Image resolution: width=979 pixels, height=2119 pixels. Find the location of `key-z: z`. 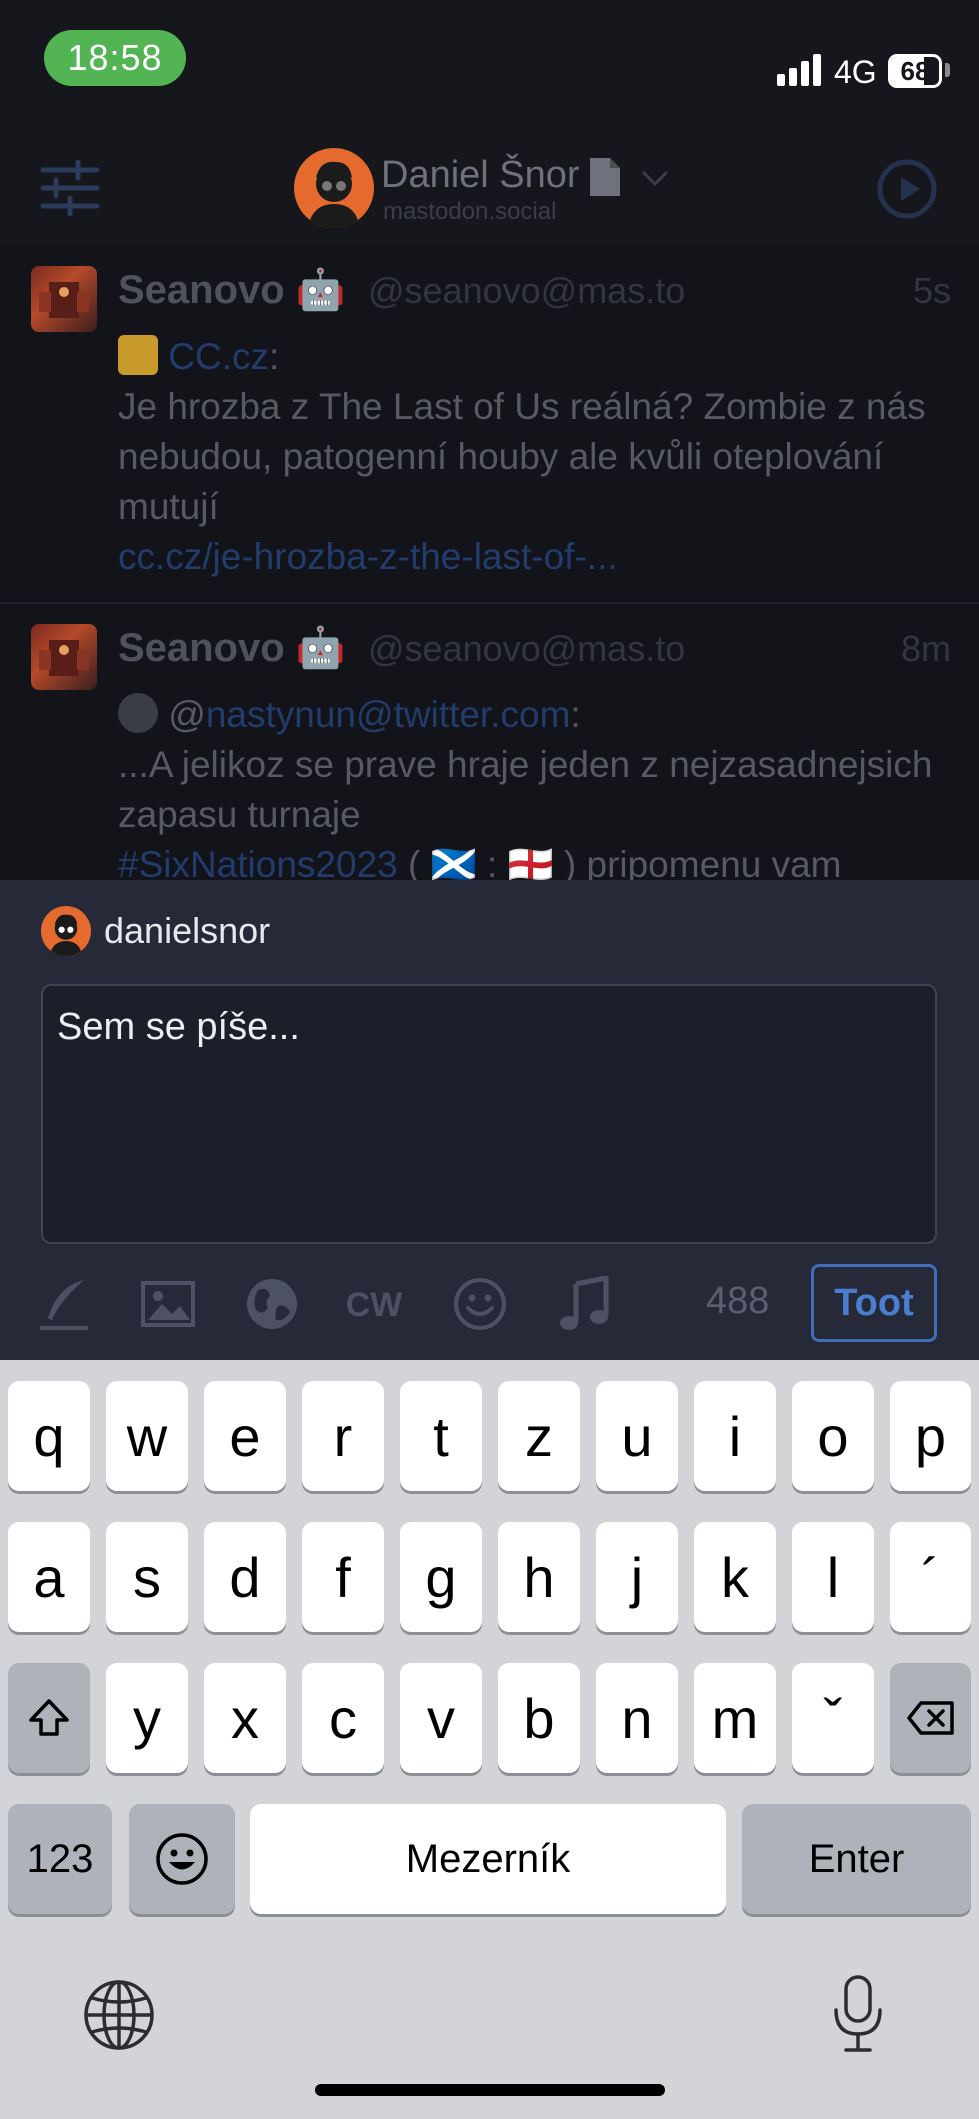

key-z: z is located at coordinates (539, 1436).